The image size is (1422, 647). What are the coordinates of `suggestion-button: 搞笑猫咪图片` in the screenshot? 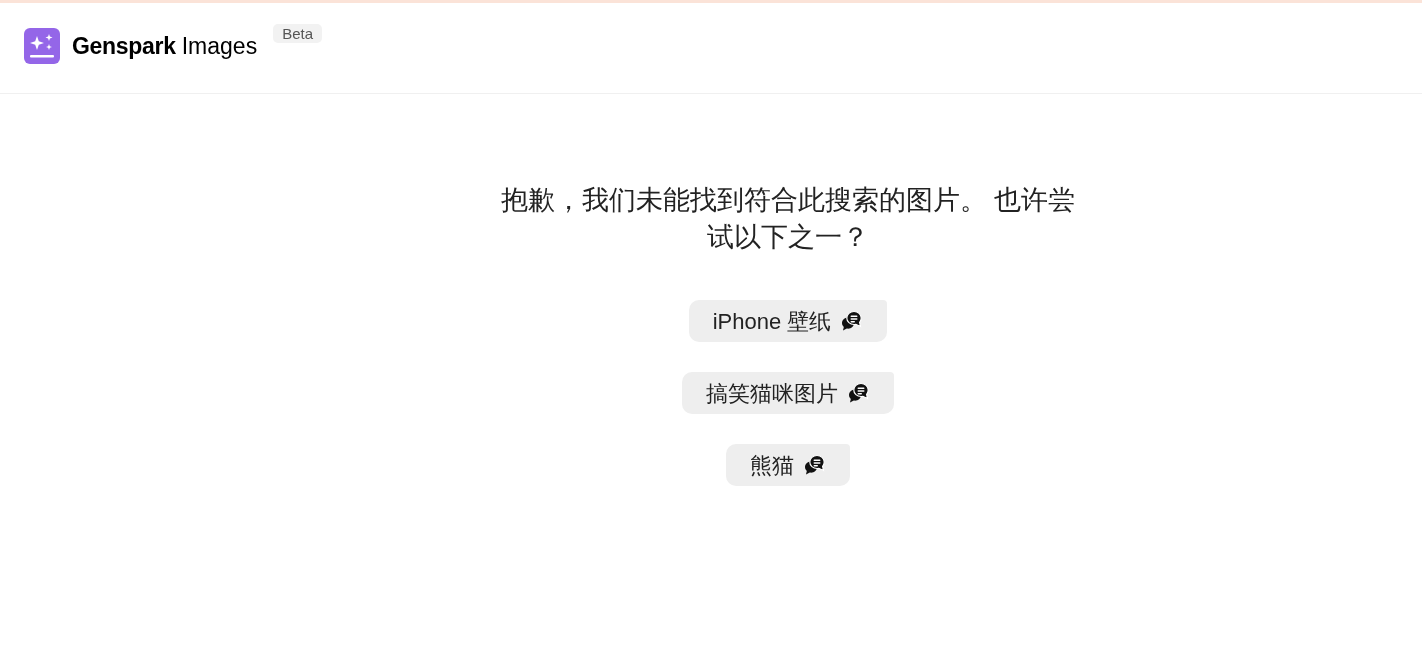 It's located at (788, 393).